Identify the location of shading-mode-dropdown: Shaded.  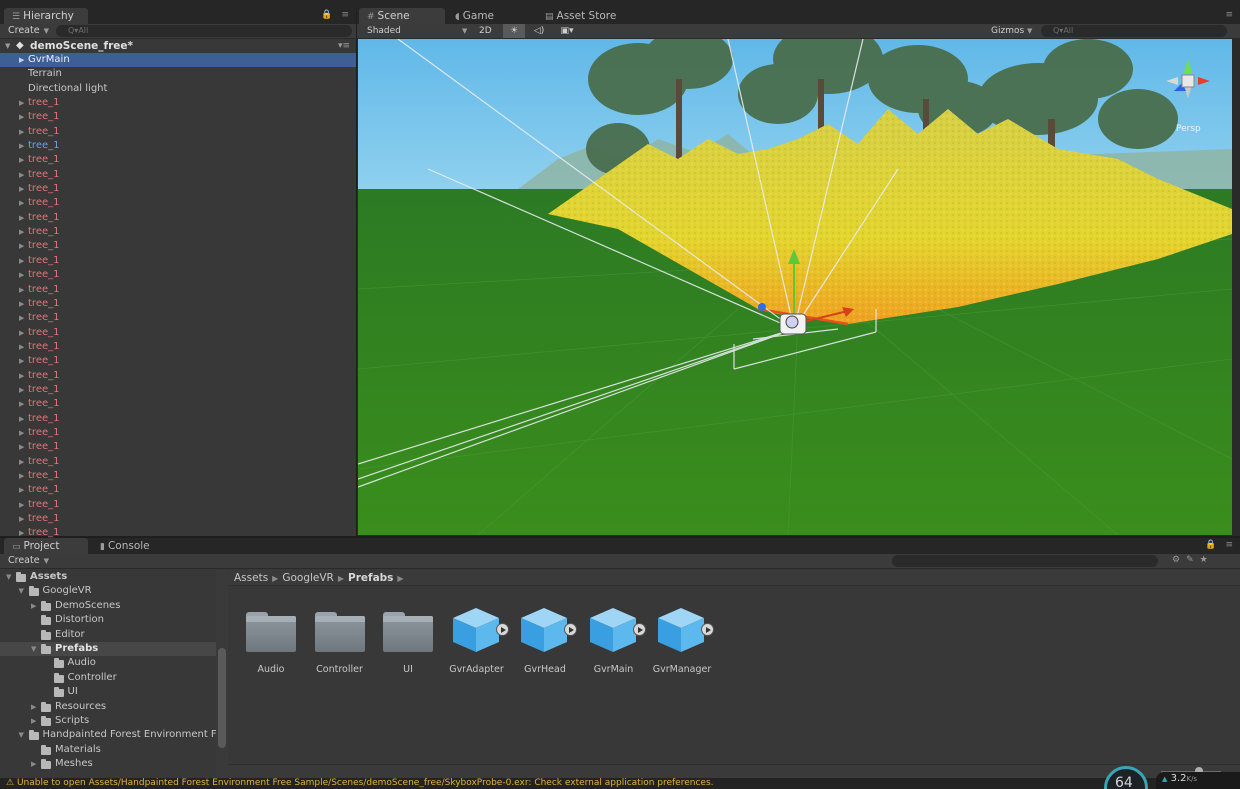
(384, 31).